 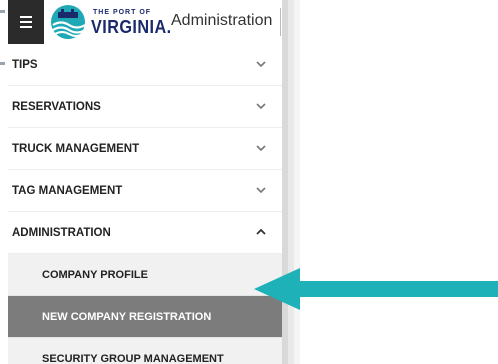 What do you see at coordinates (261, 231) in the screenshot?
I see `chevron-up-icon` at bounding box center [261, 231].